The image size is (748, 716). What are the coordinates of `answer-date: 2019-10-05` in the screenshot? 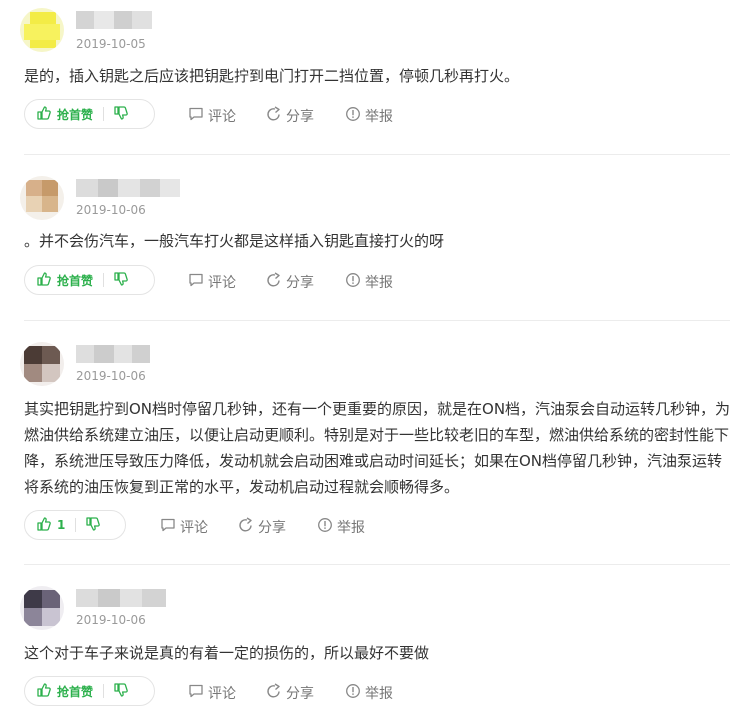 It's located at (111, 44).